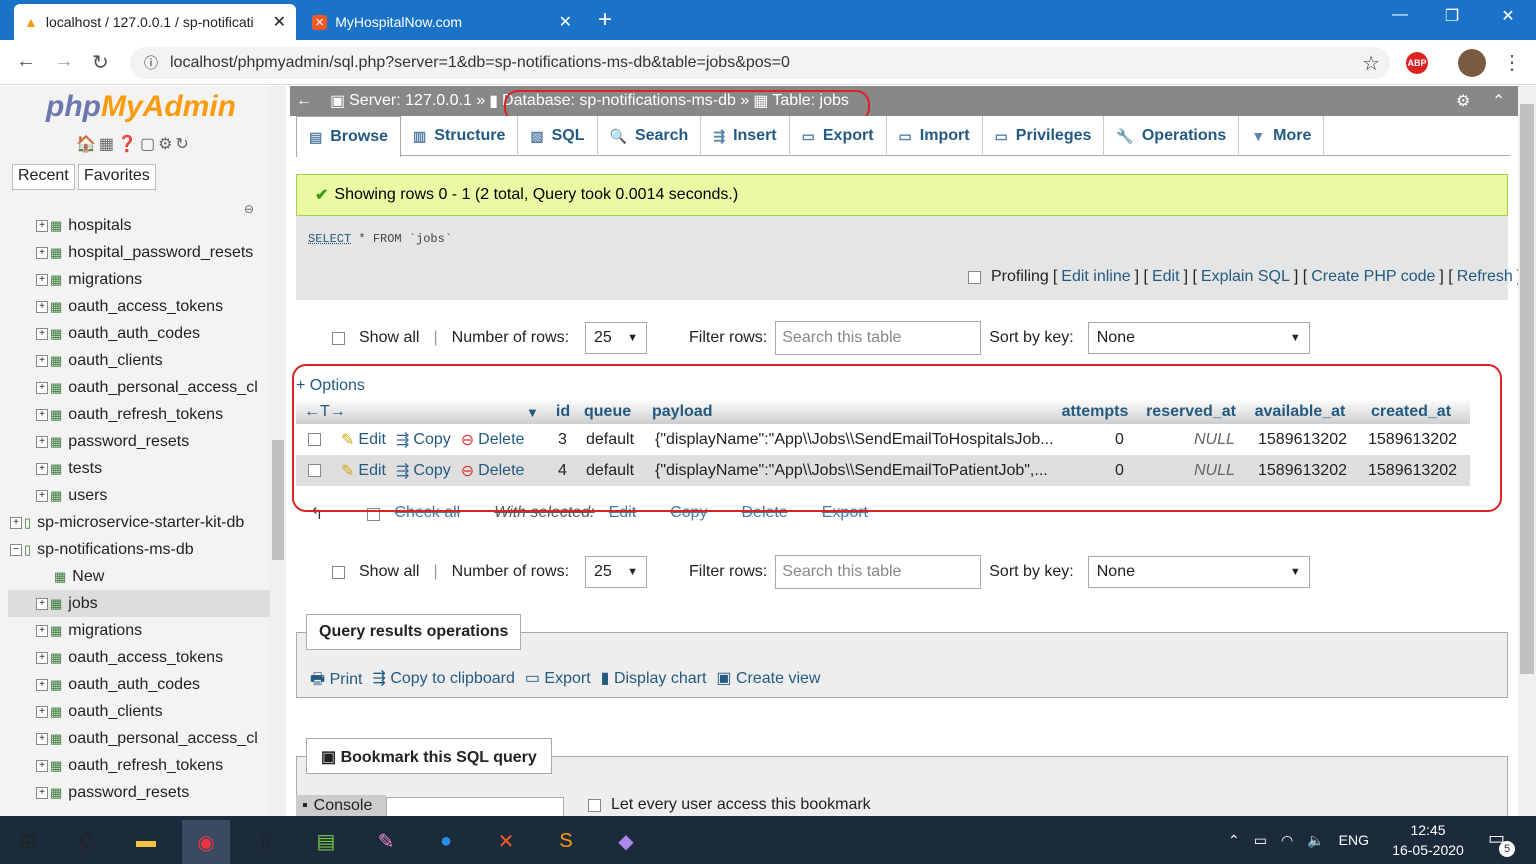 This screenshot has width=1536, height=864. Describe the element at coordinates (475, 807) in the screenshot. I see `bookmark-label-input` at that location.